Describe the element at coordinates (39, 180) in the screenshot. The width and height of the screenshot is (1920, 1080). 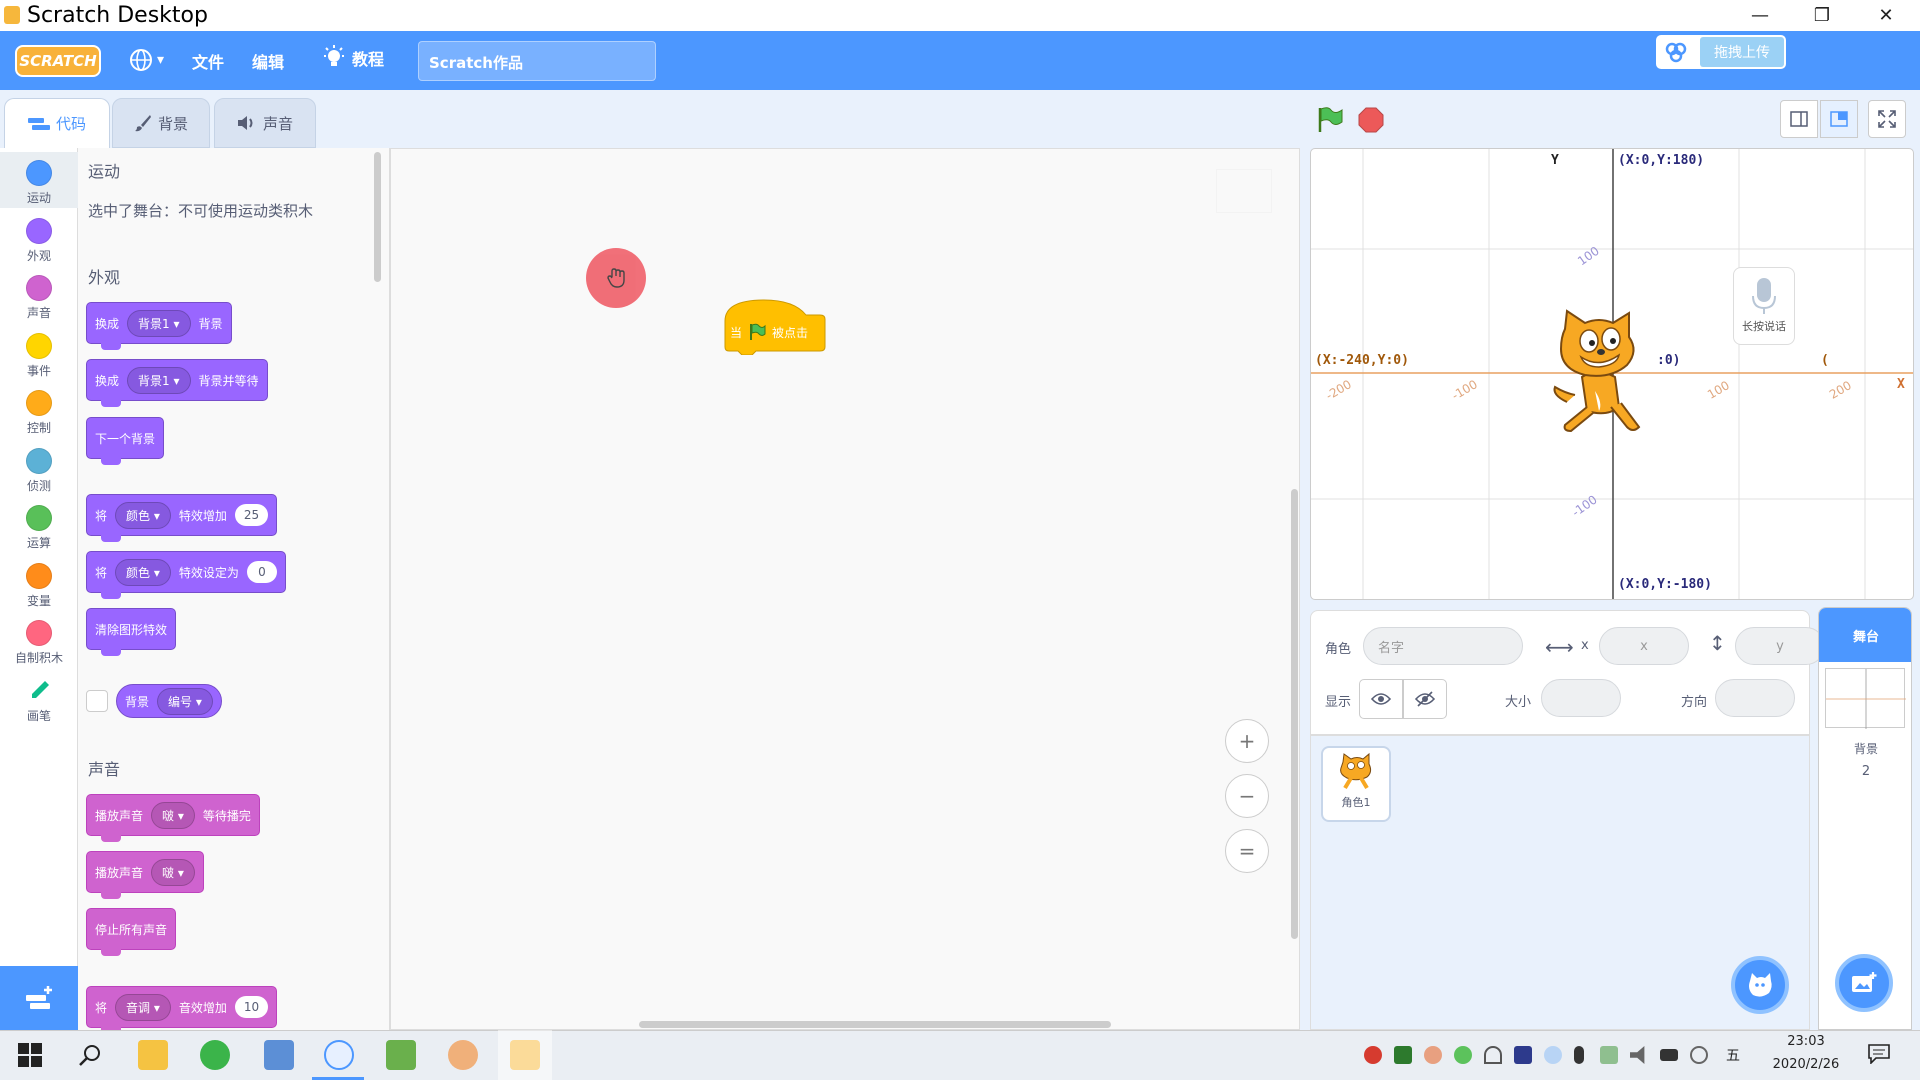
I see `category-1: 运动` at that location.